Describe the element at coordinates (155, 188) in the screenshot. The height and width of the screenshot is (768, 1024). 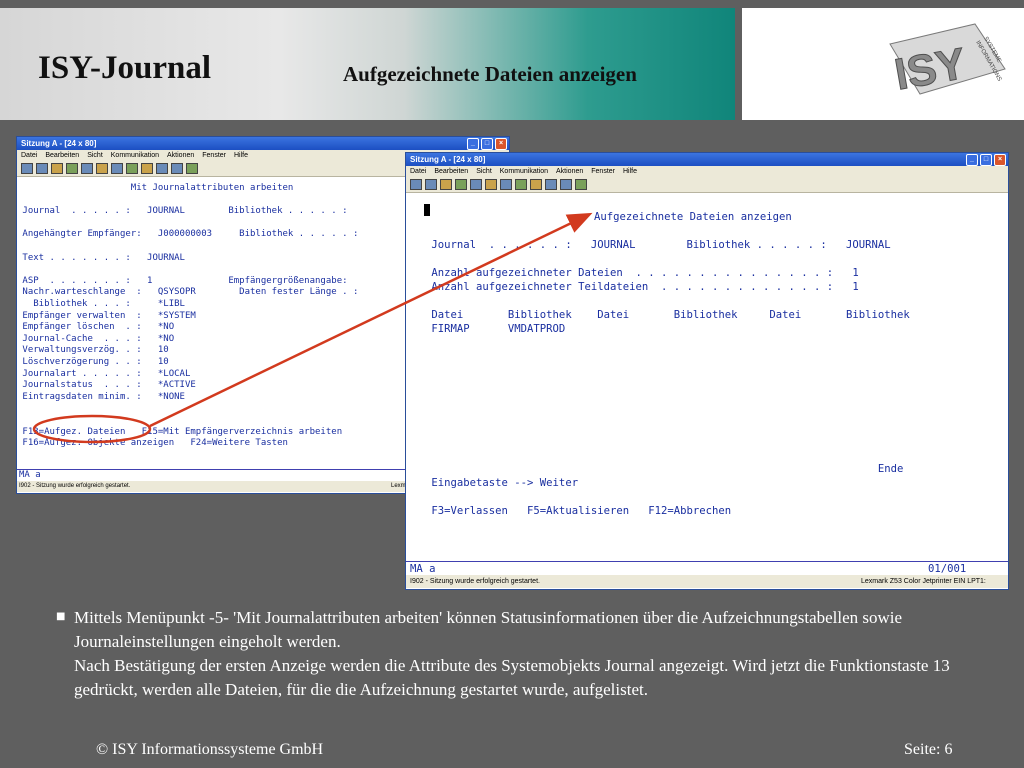
I see `screen-line: Mit Journalattributen arbeiten` at that location.